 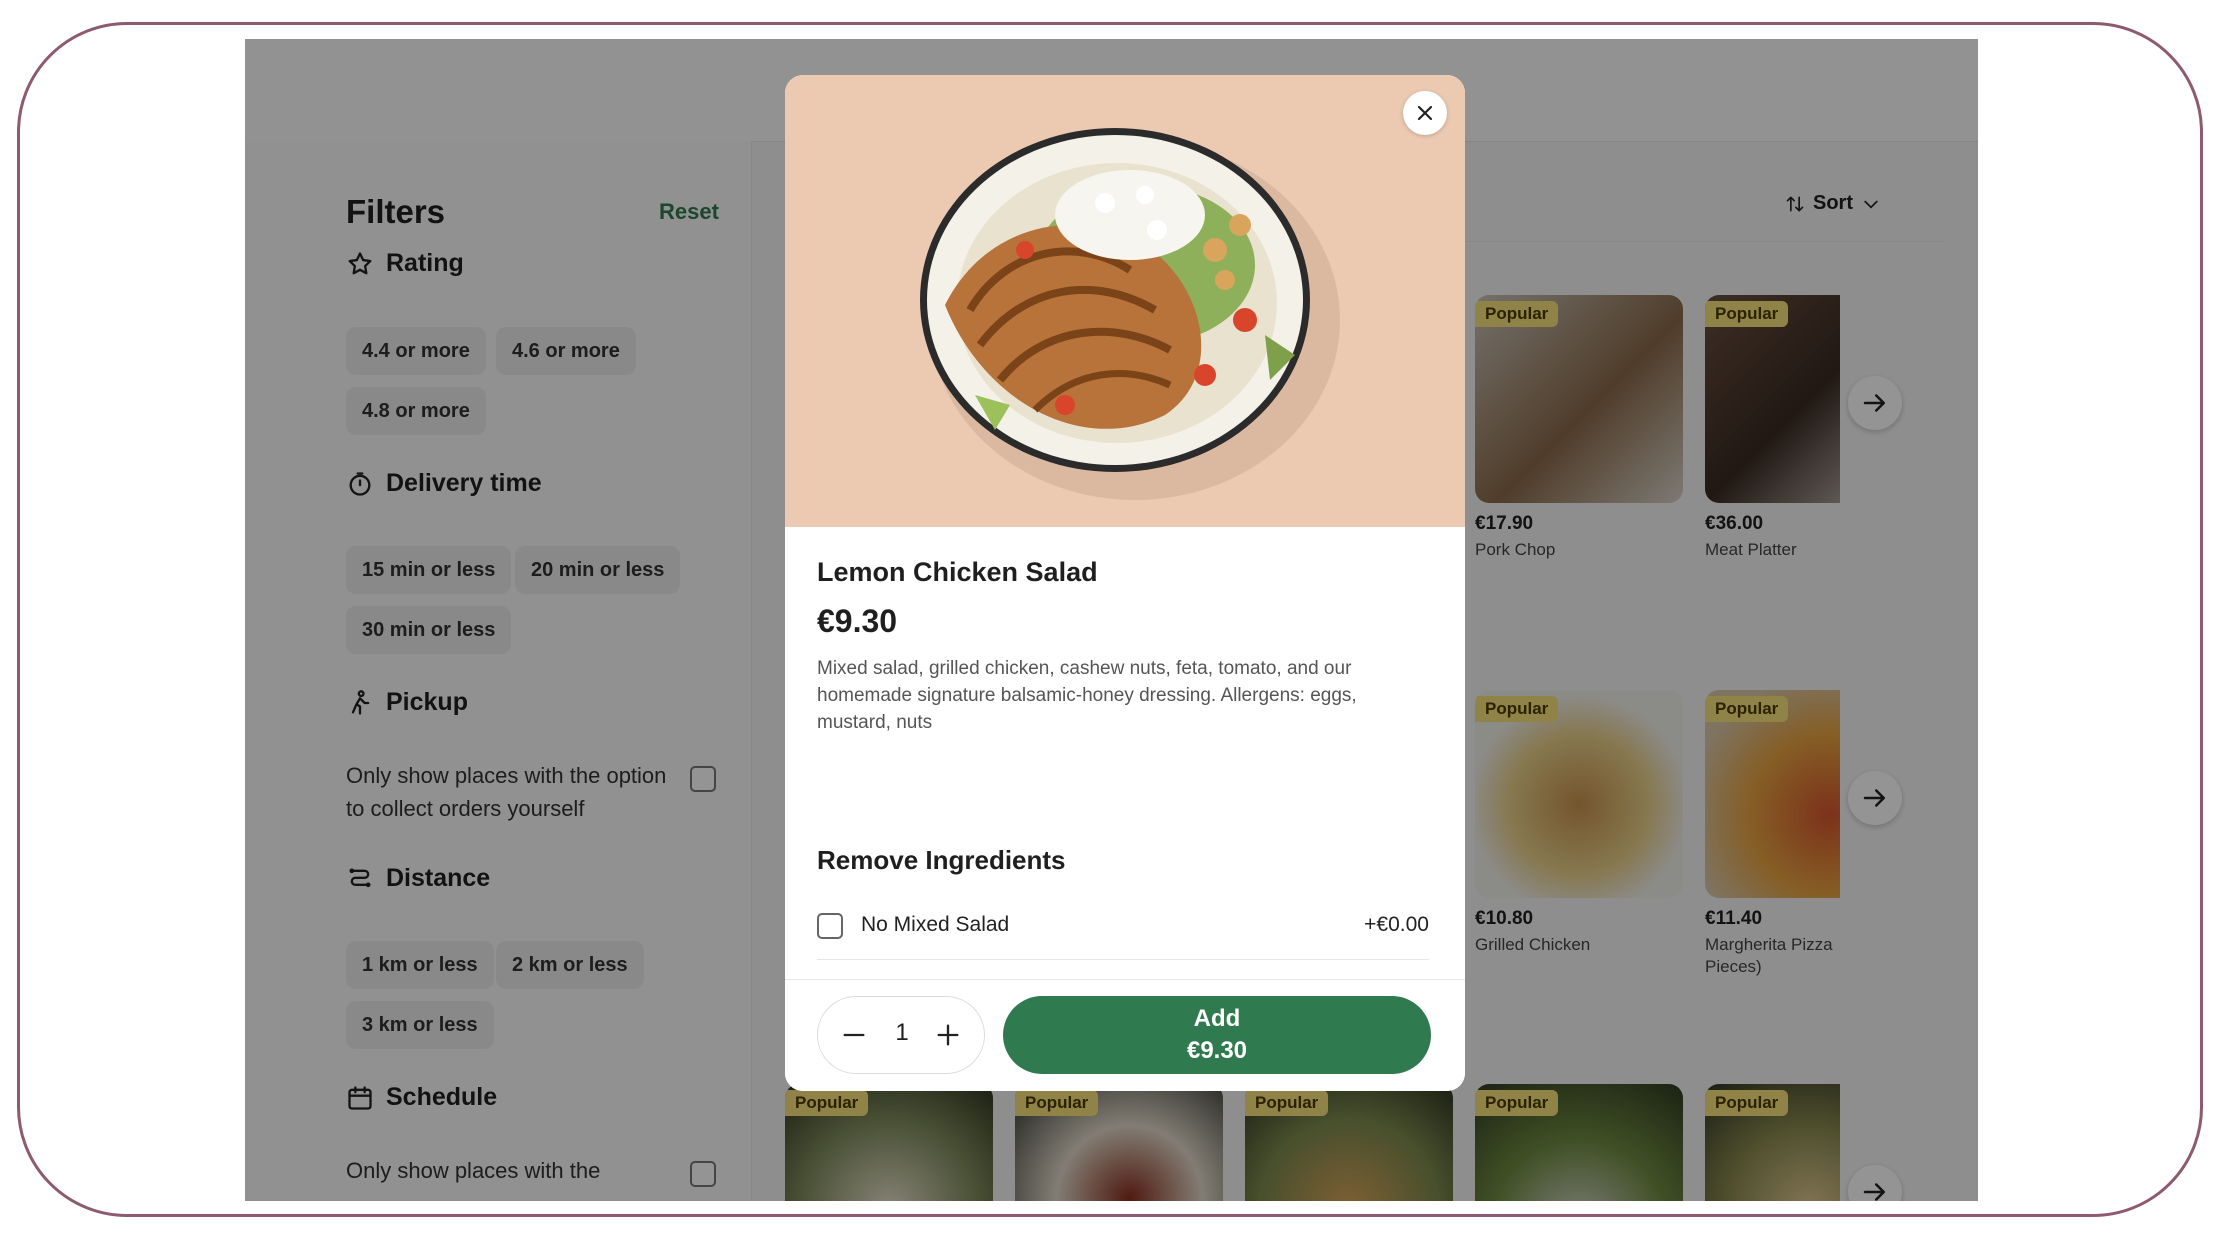 I want to click on ingredient-name: No Mixed Salad, so click(x=935, y=924).